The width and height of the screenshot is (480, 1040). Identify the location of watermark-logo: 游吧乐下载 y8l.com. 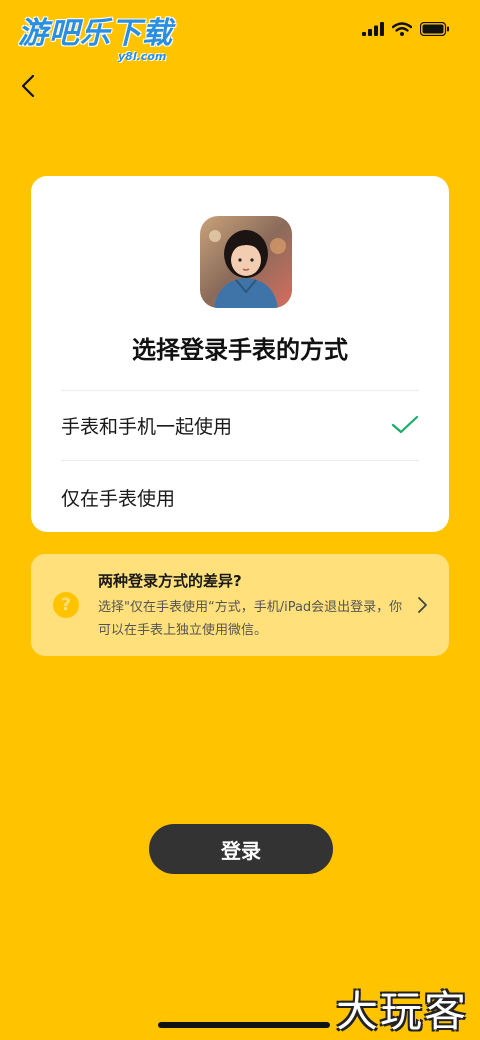
(95, 40).